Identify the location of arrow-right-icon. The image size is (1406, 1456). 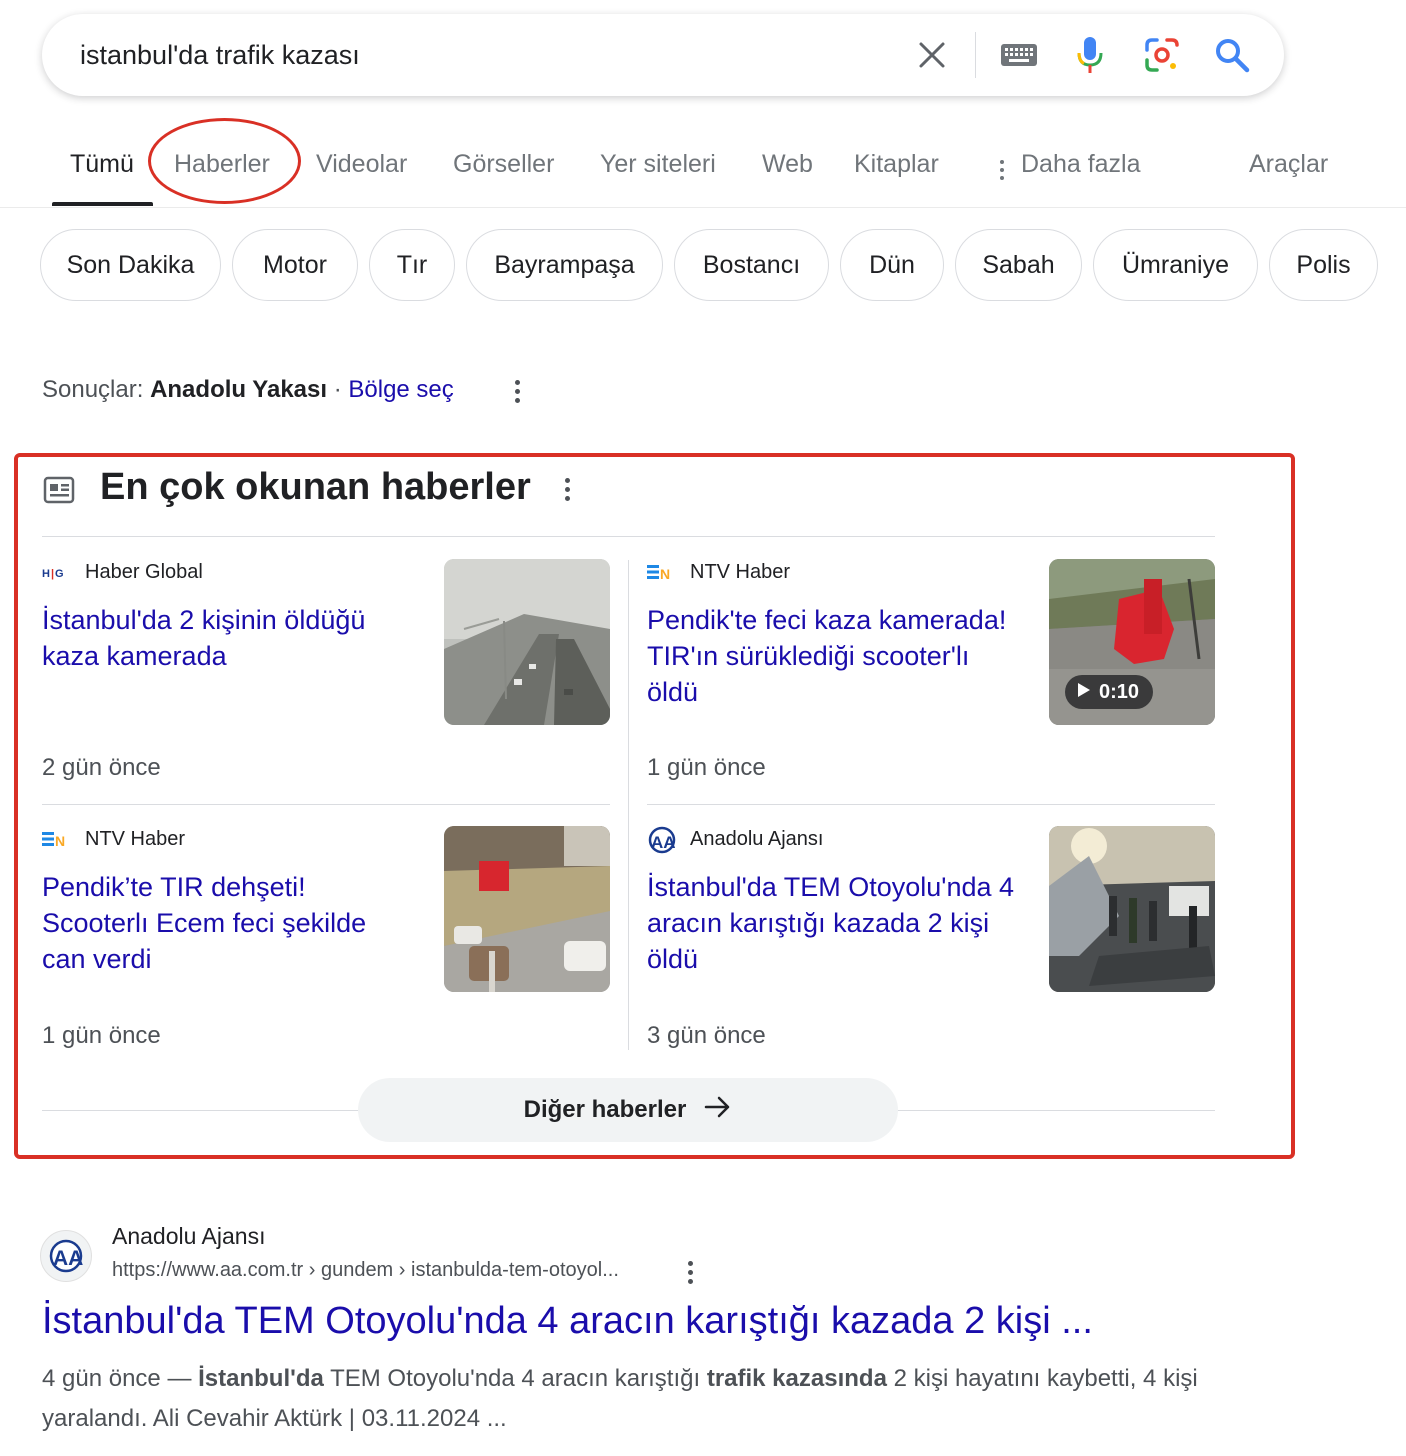
(718, 1110).